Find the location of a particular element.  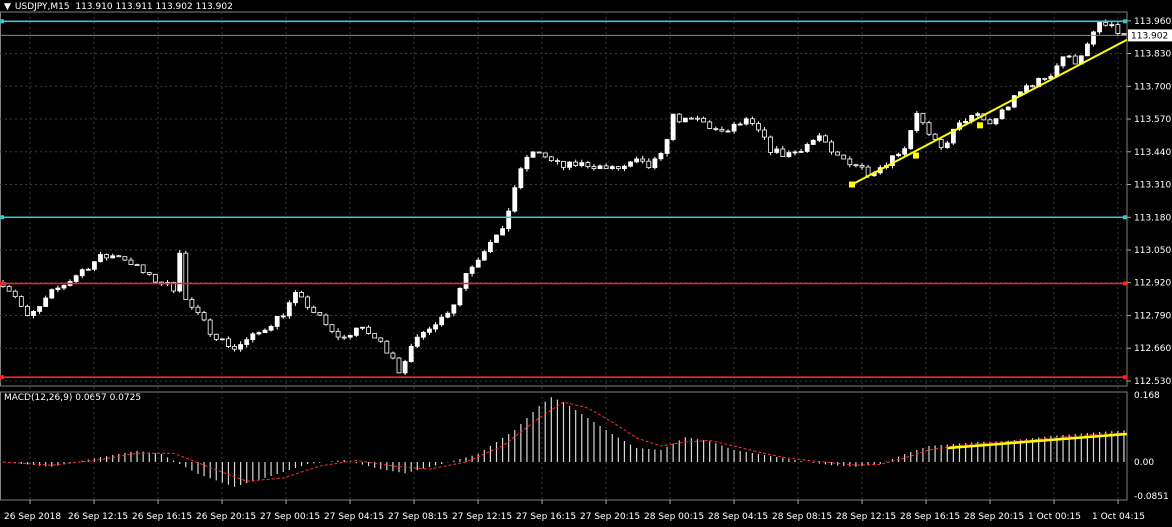

time-tick-label: 26 Sep 12:15 is located at coordinates (98, 517).